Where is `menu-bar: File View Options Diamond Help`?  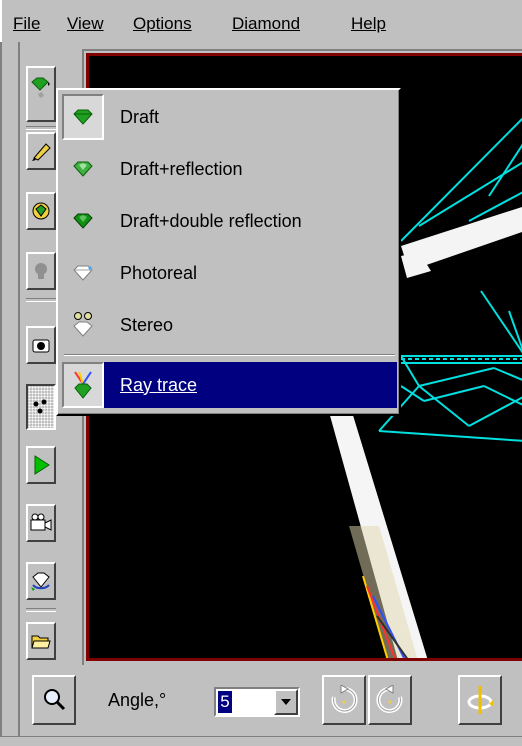
menu-bar: File View Options Diamond Help is located at coordinates (261, 21).